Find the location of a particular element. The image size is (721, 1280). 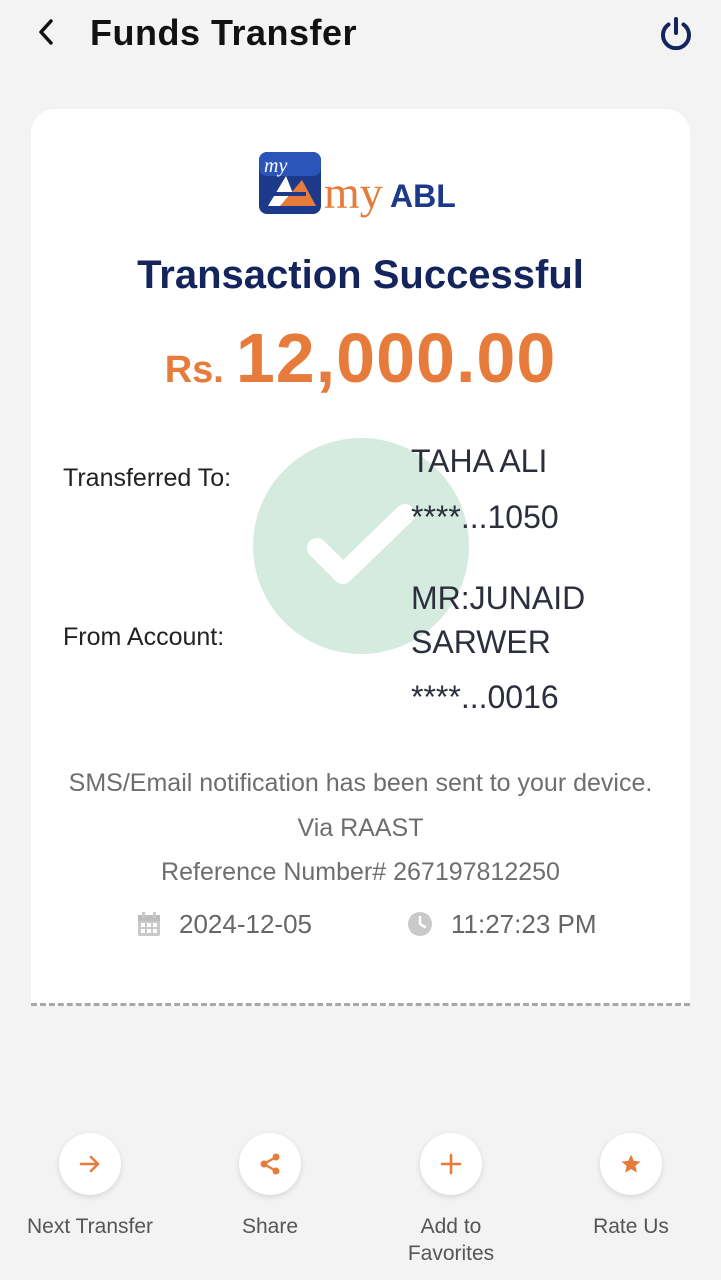

share-action: Share is located at coordinates (270, 1186).